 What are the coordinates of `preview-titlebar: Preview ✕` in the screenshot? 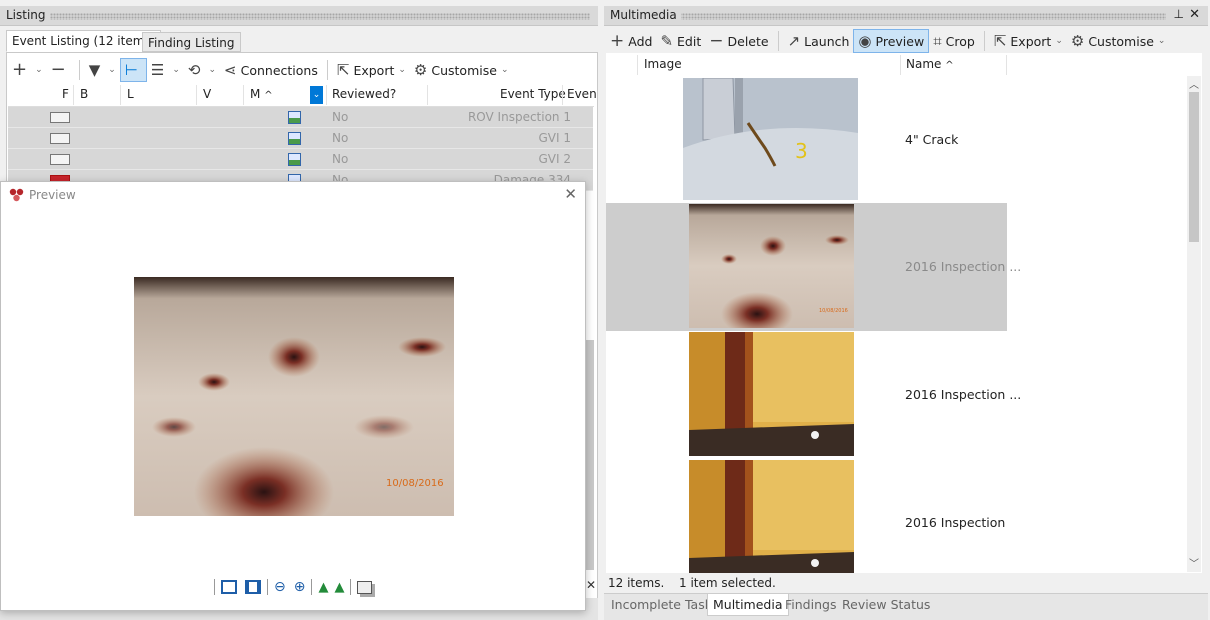 It's located at (293, 195).